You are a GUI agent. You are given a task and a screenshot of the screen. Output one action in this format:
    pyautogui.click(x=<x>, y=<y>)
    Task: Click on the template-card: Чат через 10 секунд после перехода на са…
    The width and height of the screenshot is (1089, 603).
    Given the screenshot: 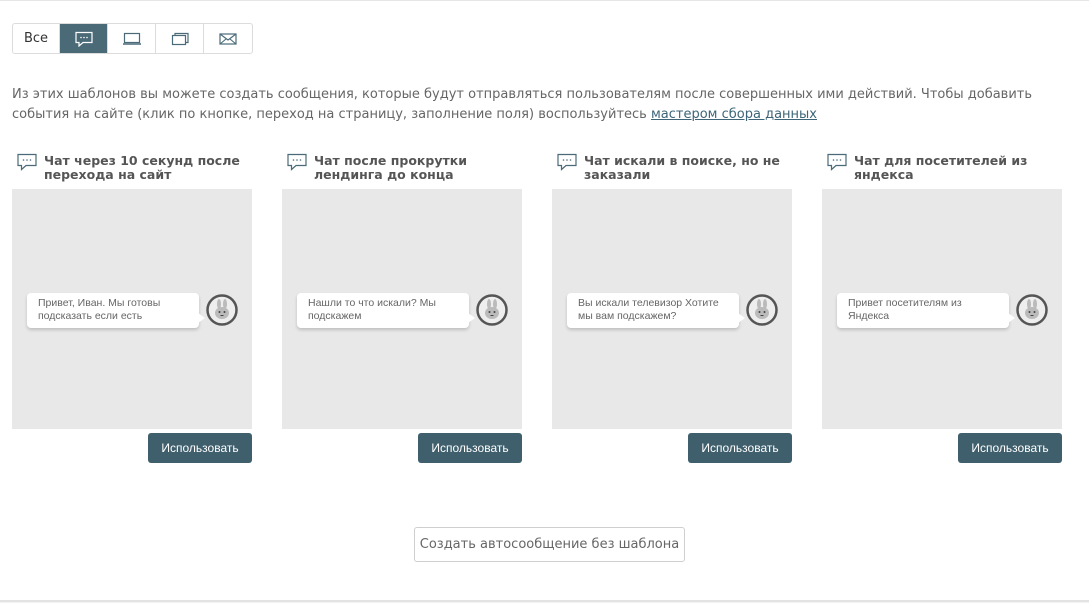 What is the action you would take?
    pyautogui.click(x=132, y=307)
    